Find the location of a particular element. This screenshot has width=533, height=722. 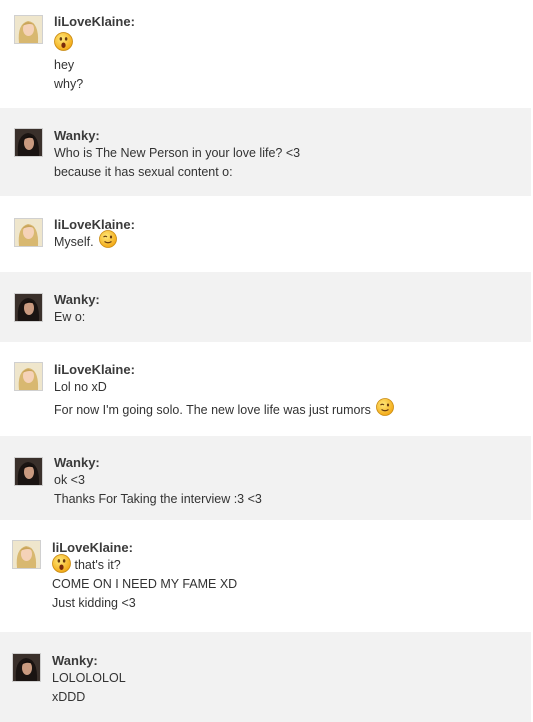

message: liLoveKlaine: Myself. is located at coordinates (265, 234).